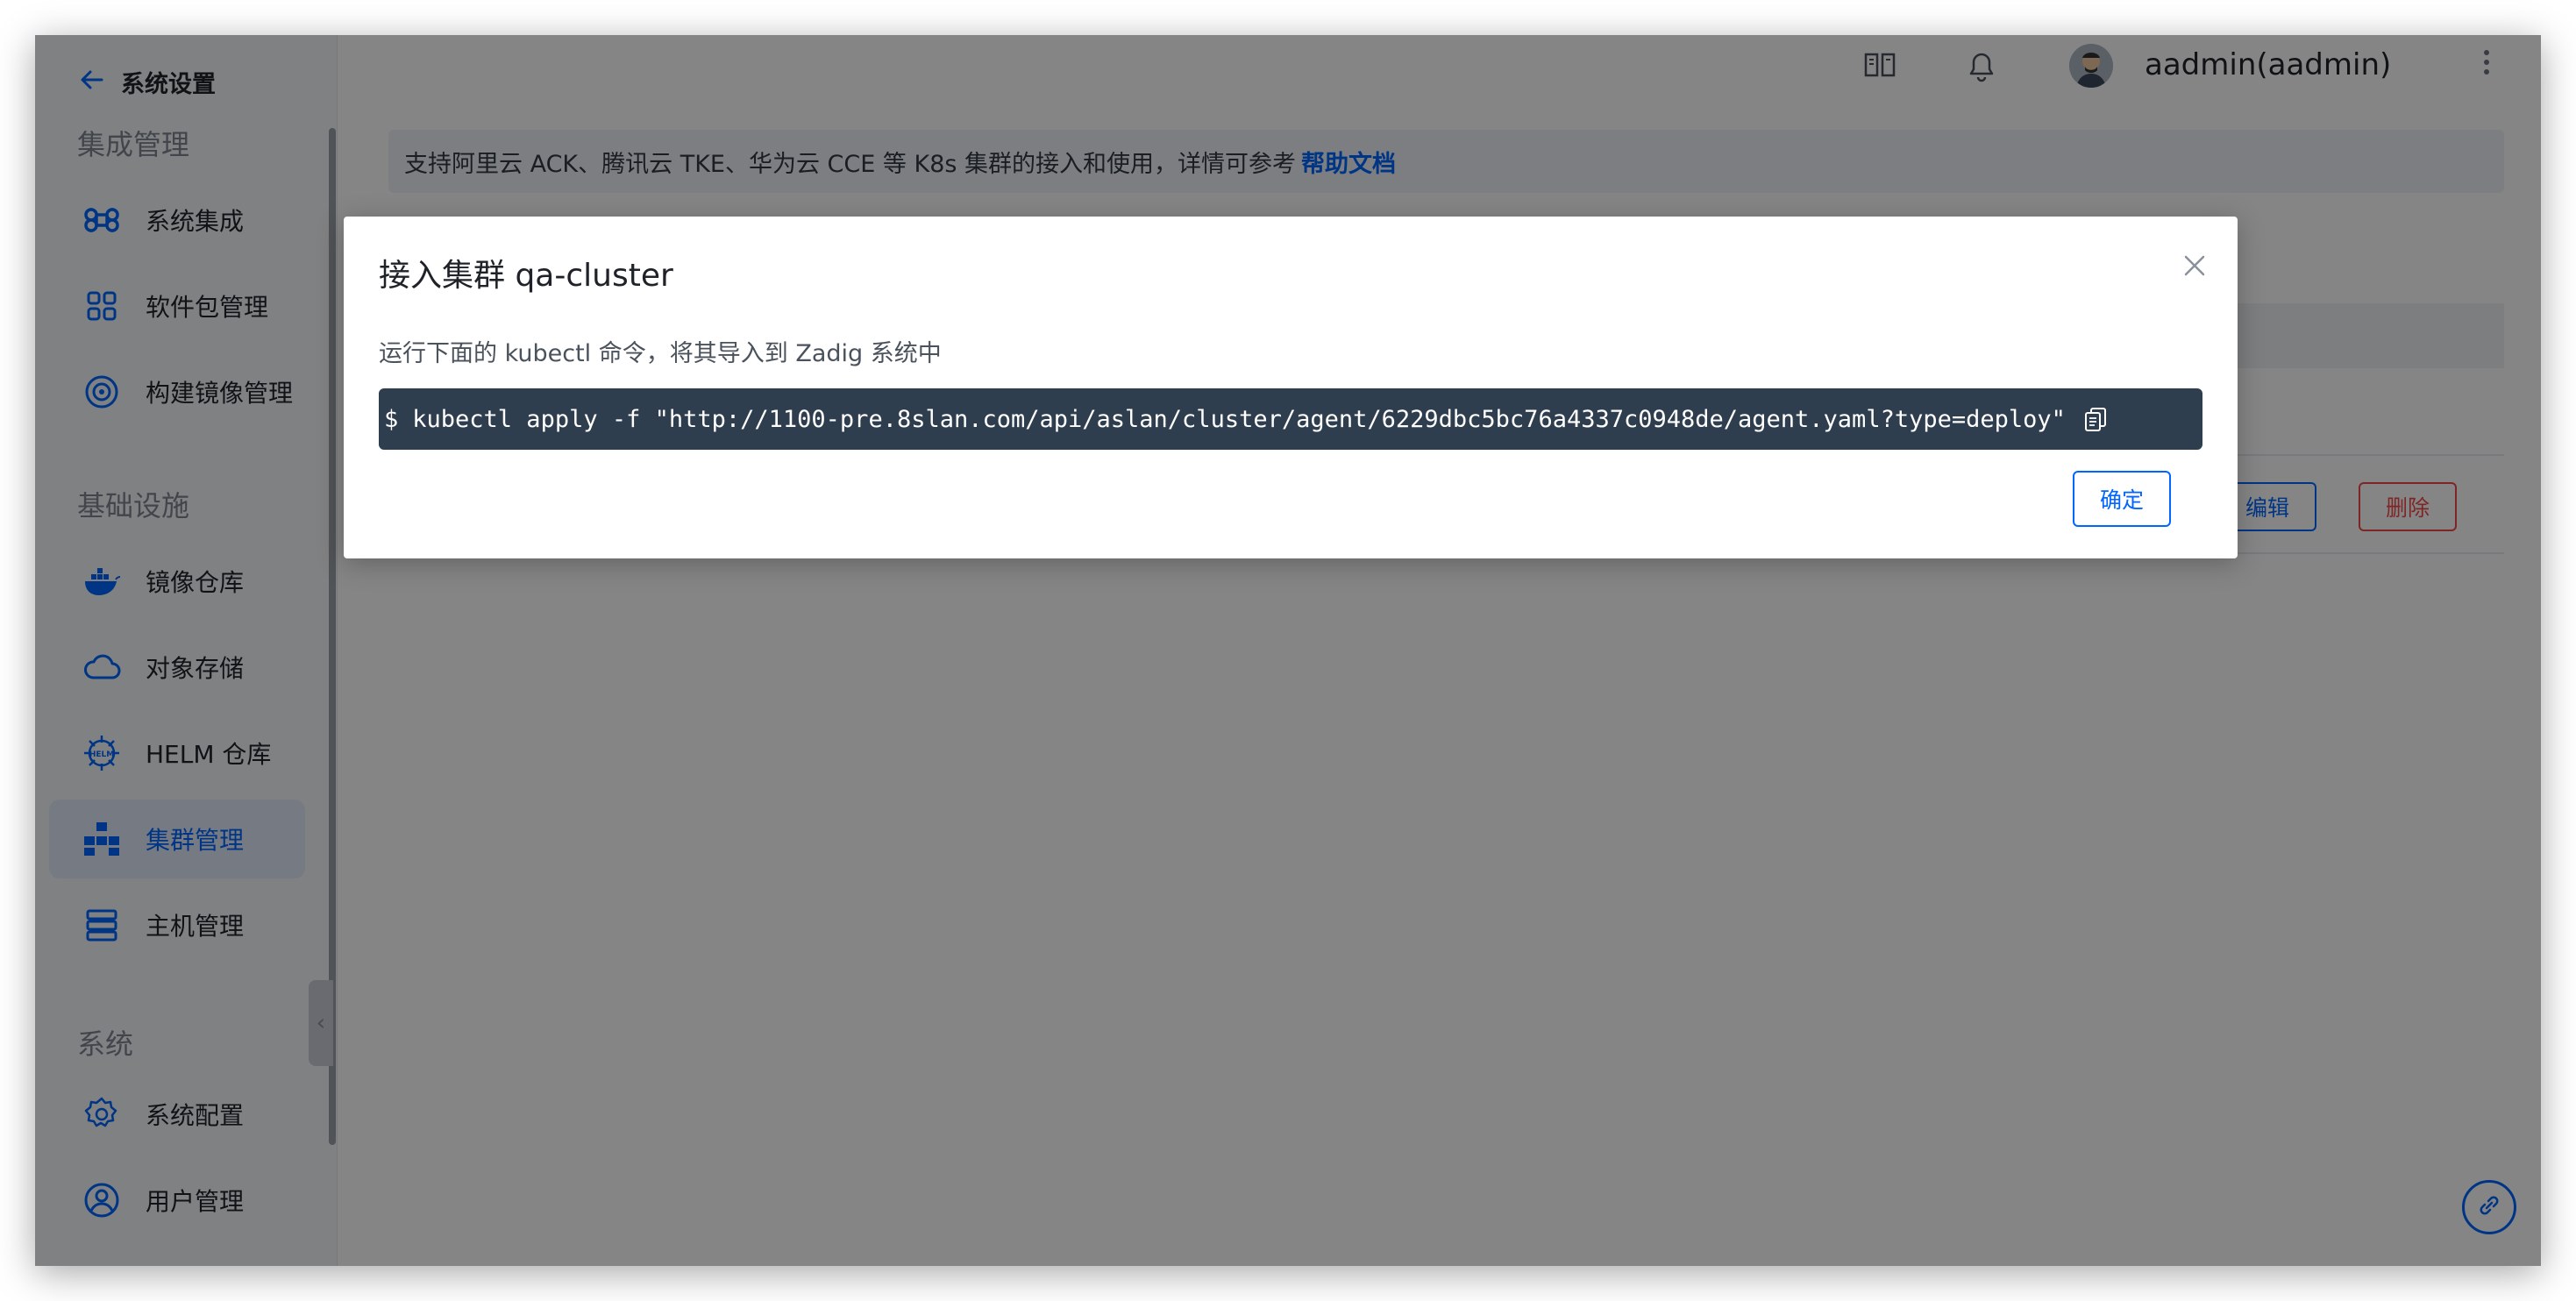 The image size is (2576, 1301). What do you see at coordinates (391, 419) in the screenshot?
I see `command-prompt: $` at bounding box center [391, 419].